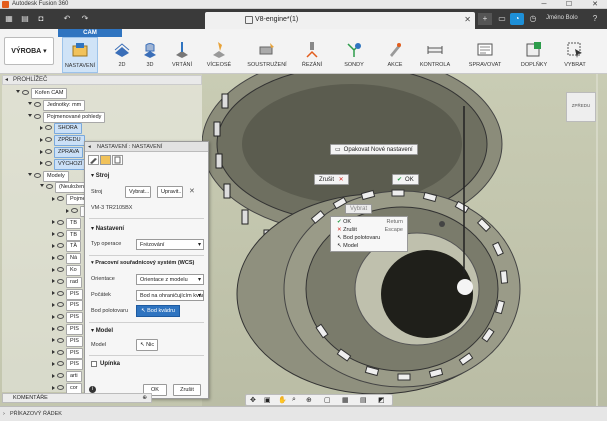 The image size is (607, 421). I want to click on fit-icon: ⊕, so click(309, 400).